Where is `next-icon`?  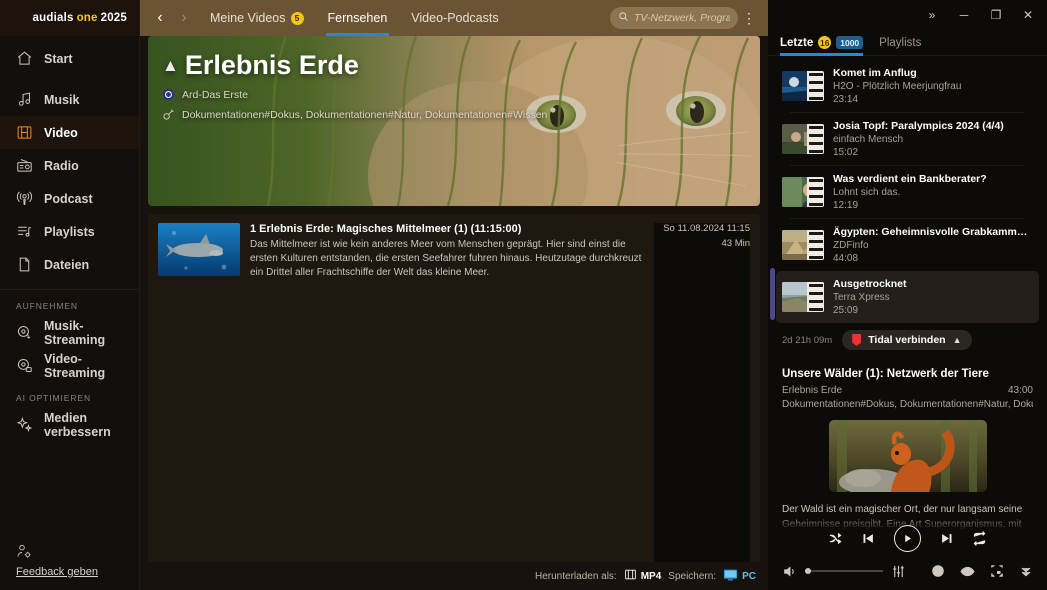 next-icon is located at coordinates (946, 538).